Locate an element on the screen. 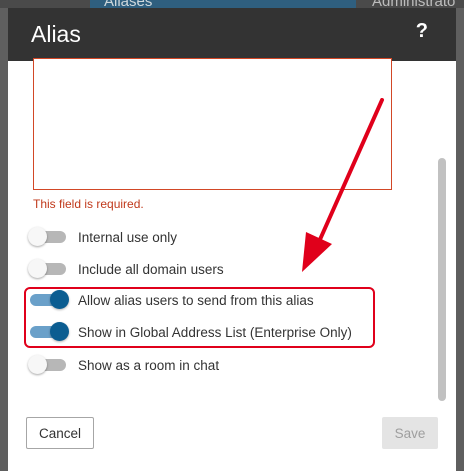 Image resolution: width=464 pixels, height=471 pixels. scrollbar-thumb is located at coordinates (442, 279).